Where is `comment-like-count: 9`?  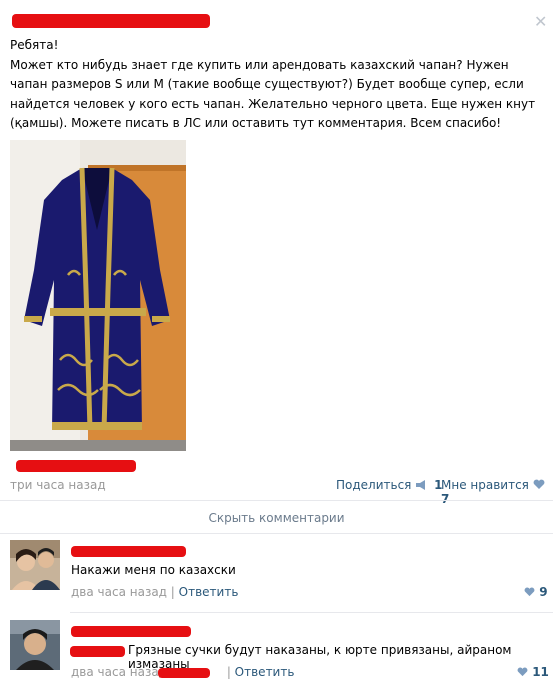
comment-like-count: 9 is located at coordinates (543, 592).